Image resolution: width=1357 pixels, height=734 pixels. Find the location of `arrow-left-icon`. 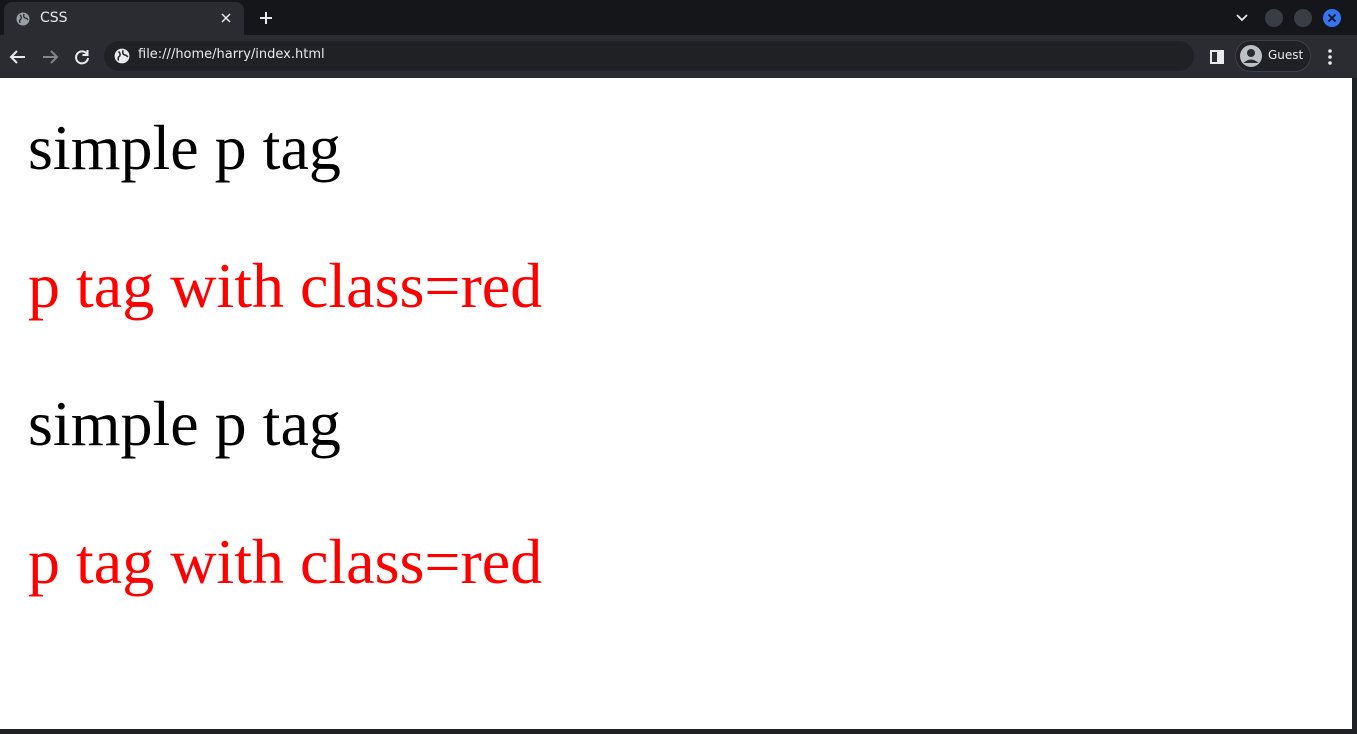

arrow-left-icon is located at coordinates (17, 57).